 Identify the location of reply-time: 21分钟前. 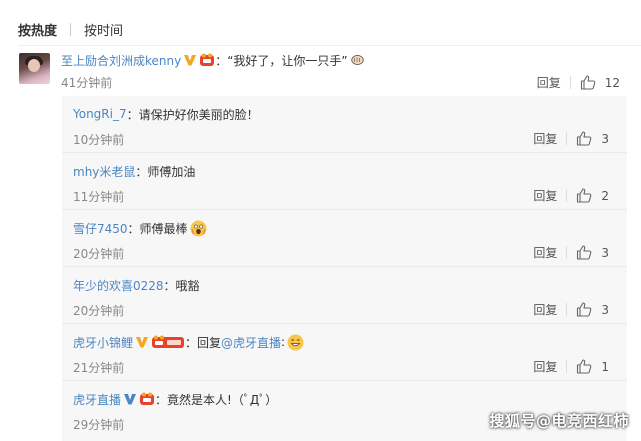
(99, 368).